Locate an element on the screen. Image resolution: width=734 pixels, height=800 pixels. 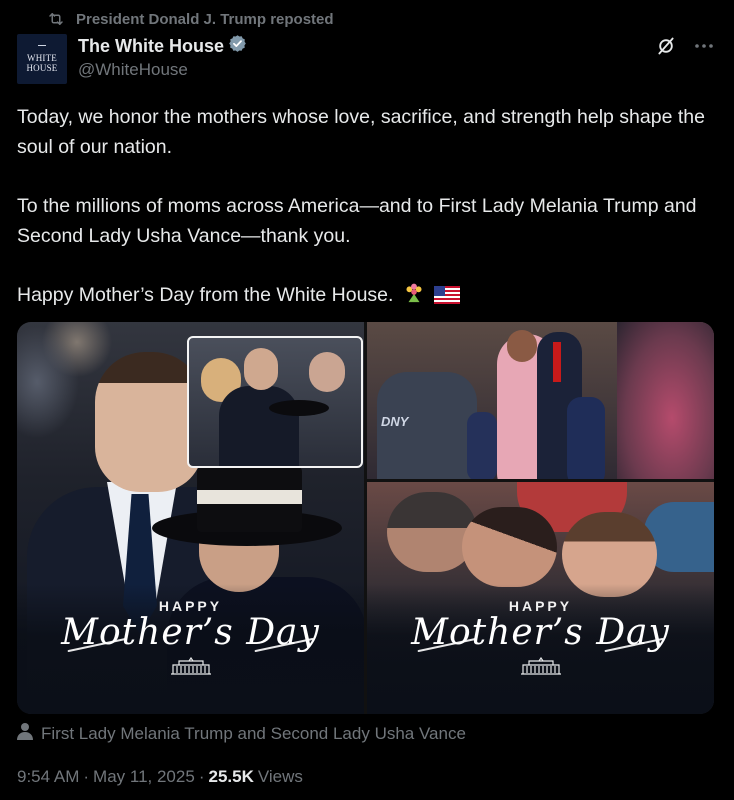
repost-icon is located at coordinates (56, 19).